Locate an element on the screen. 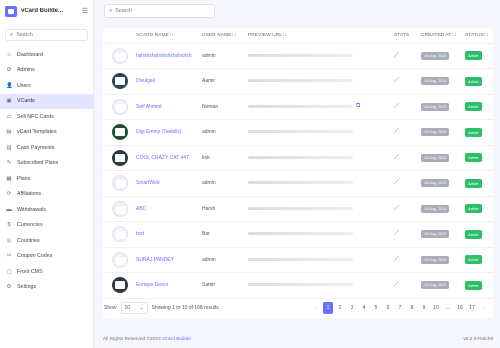 Image resolution: width=500 pixels, height=348 pixels. user-name: admin is located at coordinates (209, 183).